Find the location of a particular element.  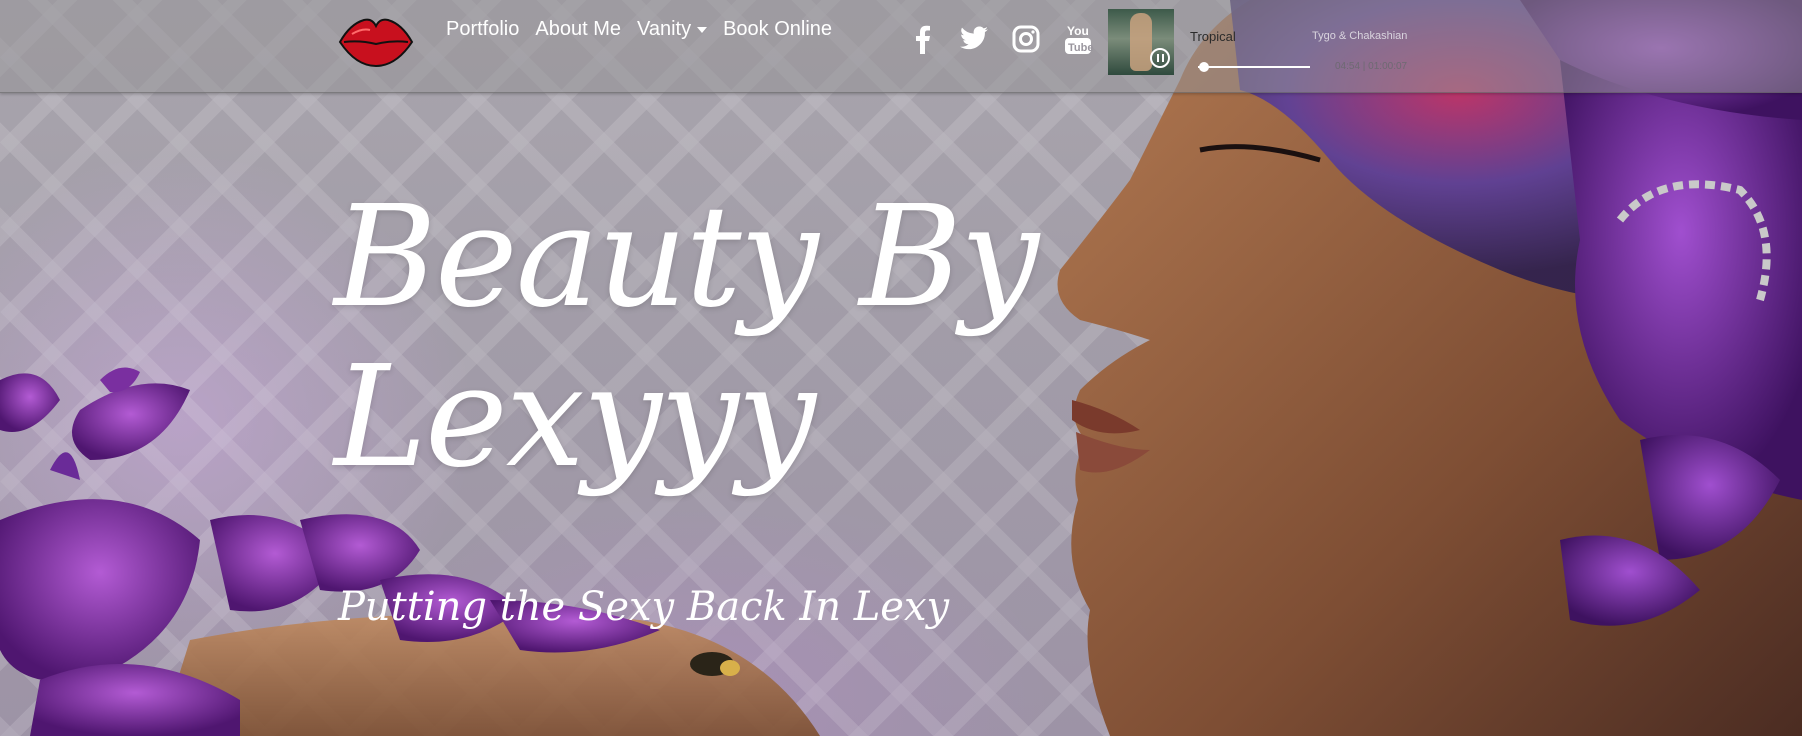

album-cover-image is located at coordinates (1141, 42).